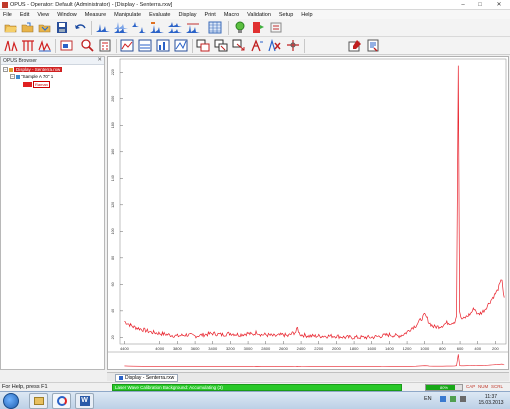 The height and width of the screenshot is (409, 510). I want to click on word-app-icon: W, so click(84, 401).